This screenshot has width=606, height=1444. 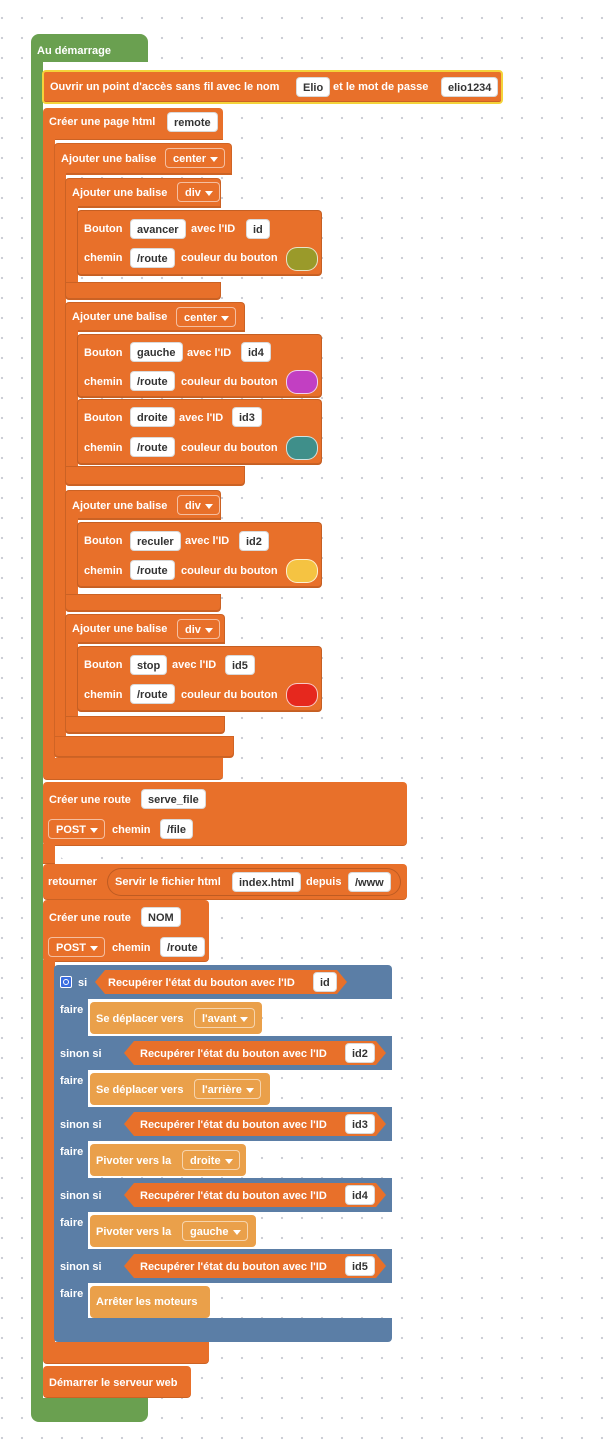 What do you see at coordinates (37, 730) in the screenshot?
I see `start-event-spine` at bounding box center [37, 730].